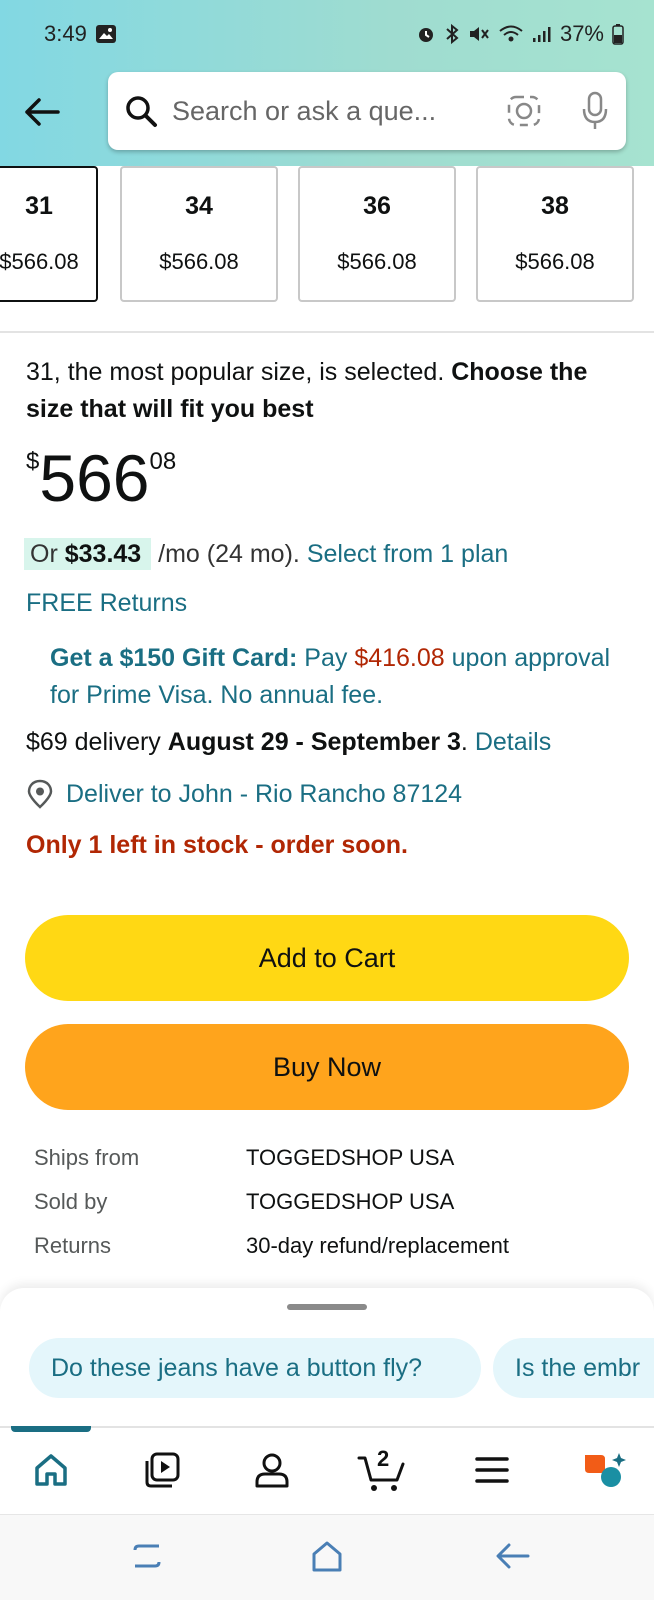 This screenshot has height=1600, width=654. I want to click on menu-icon, so click(492, 1472).